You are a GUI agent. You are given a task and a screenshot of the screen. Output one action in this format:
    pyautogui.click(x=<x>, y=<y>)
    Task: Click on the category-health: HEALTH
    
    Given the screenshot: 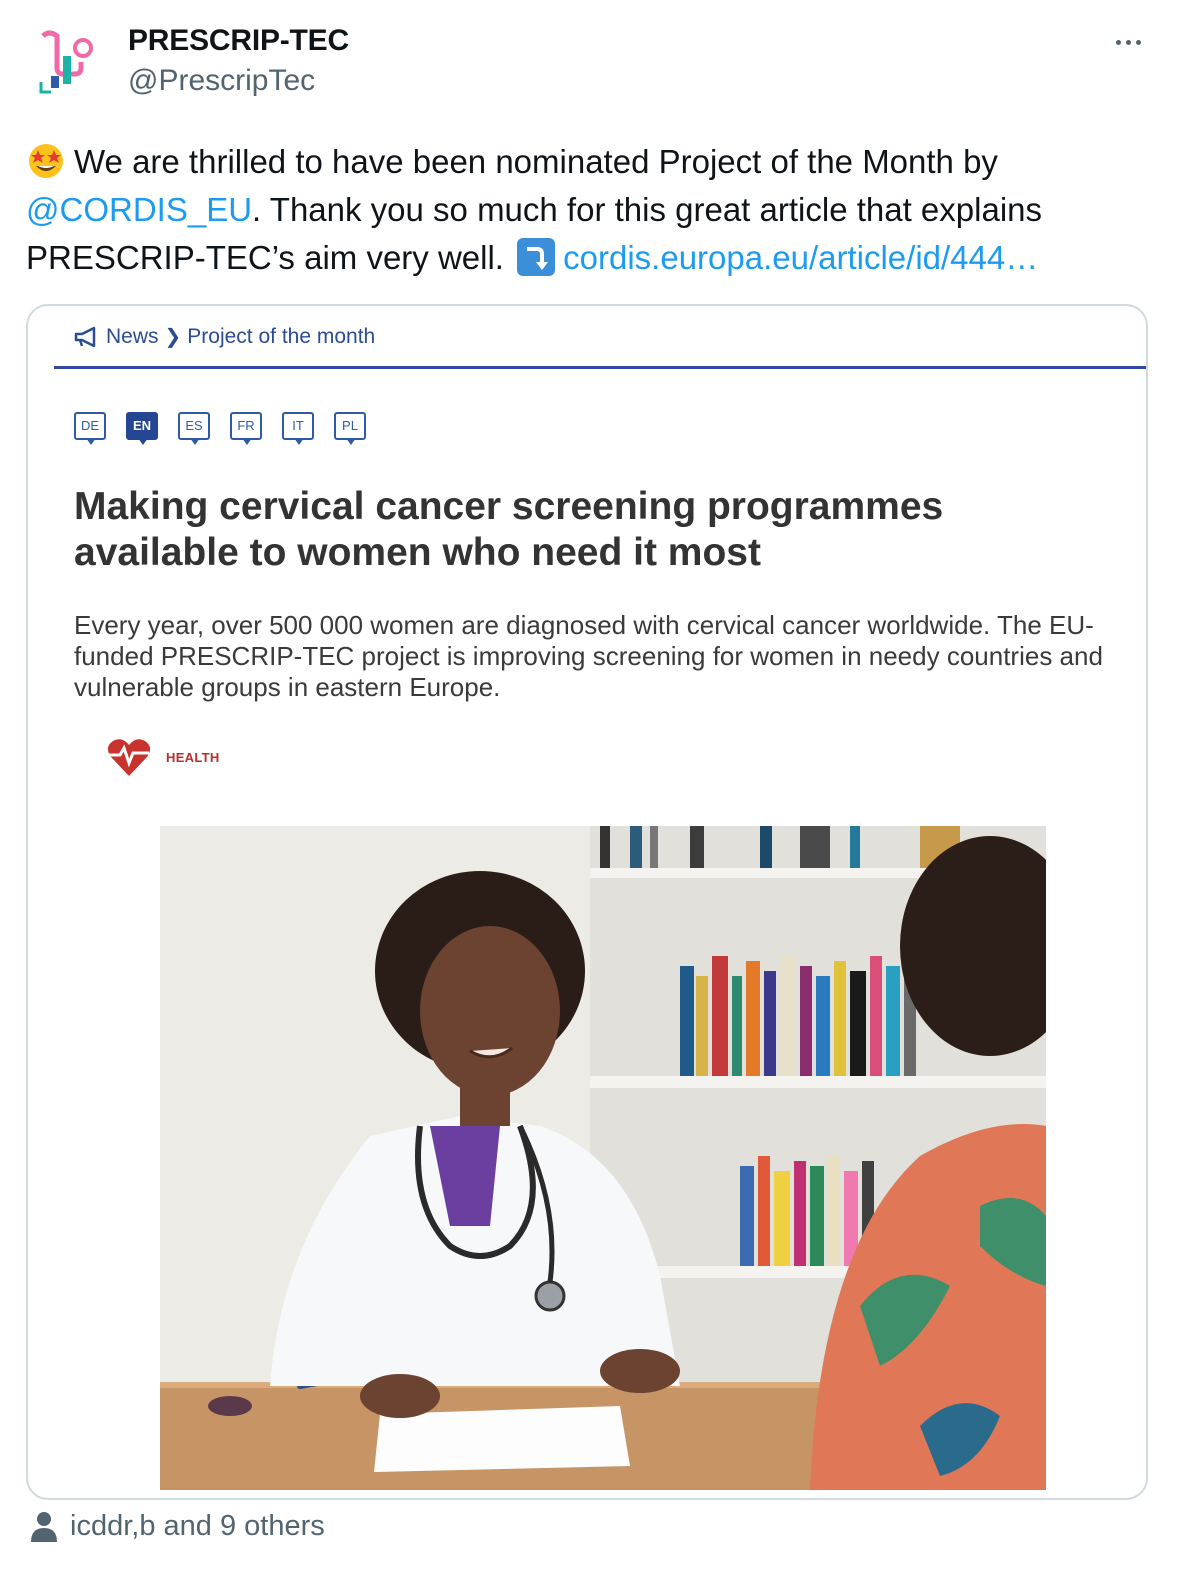 What is the action you would take?
    pyautogui.click(x=163, y=757)
    